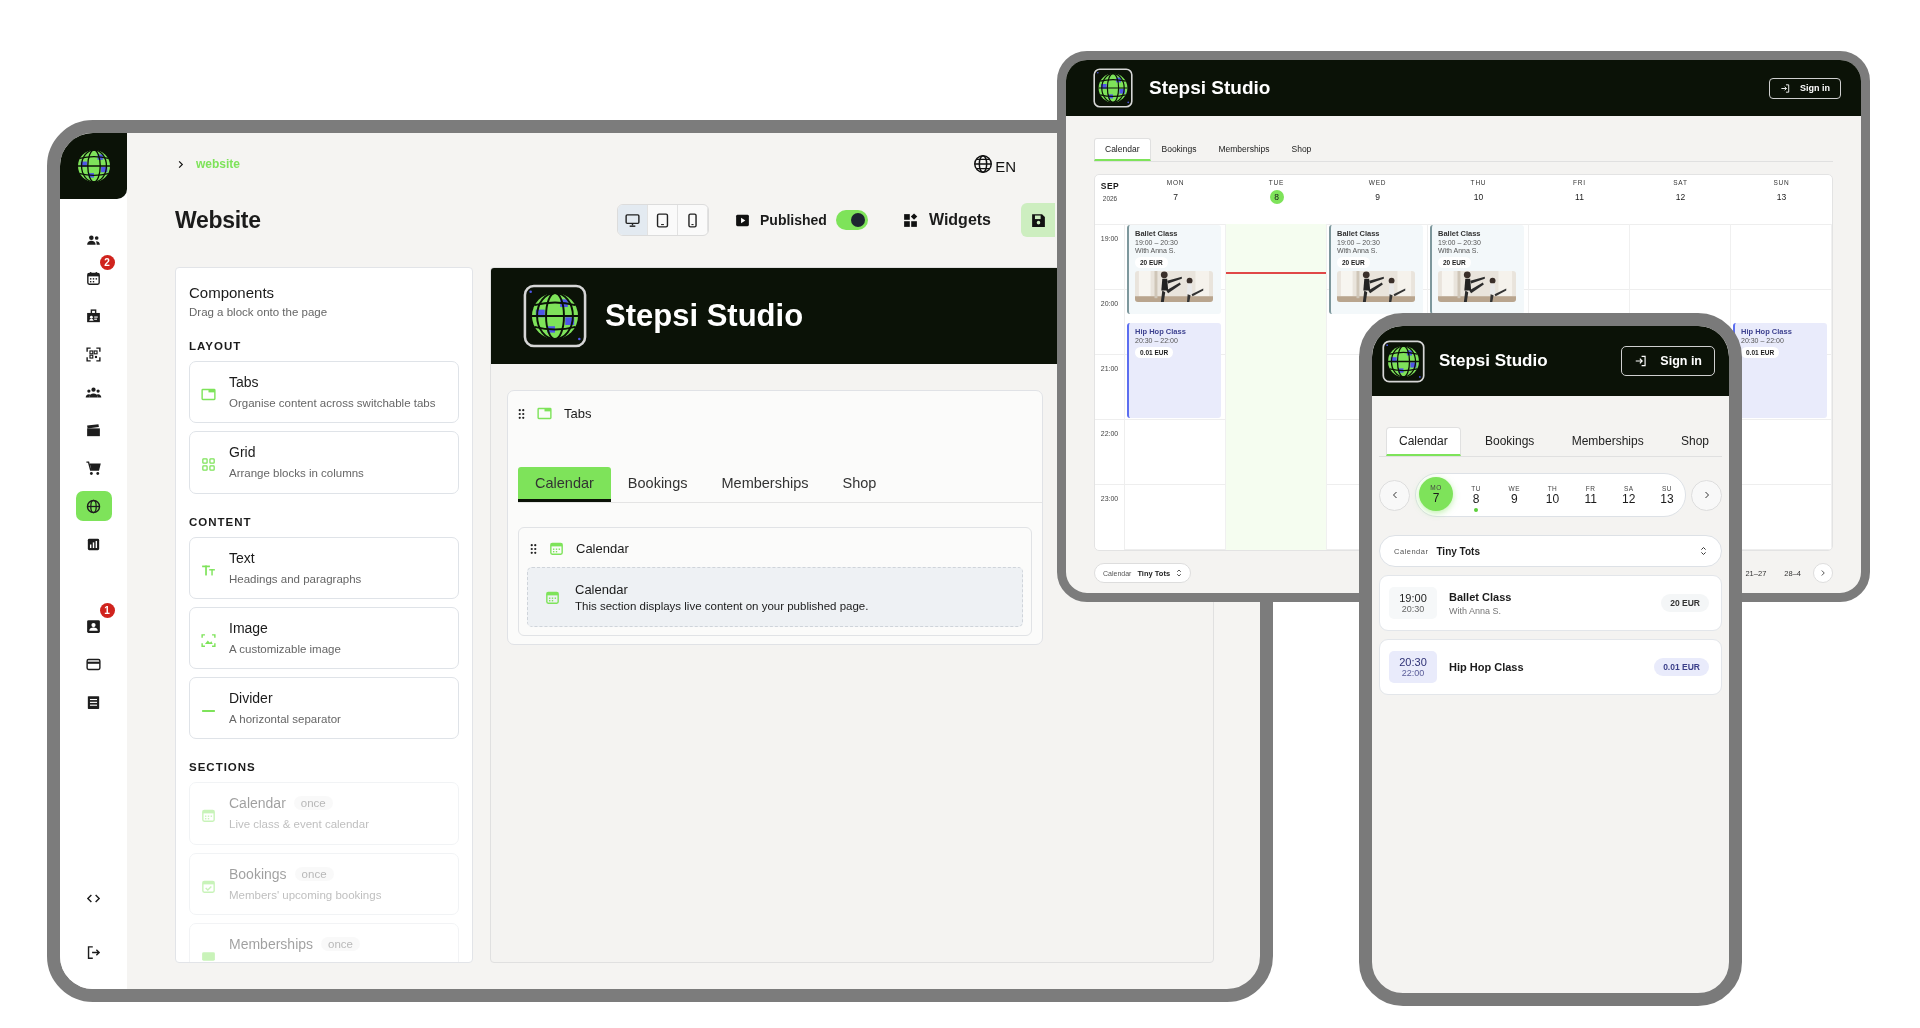  I want to click on component-name: Divider, so click(251, 698).